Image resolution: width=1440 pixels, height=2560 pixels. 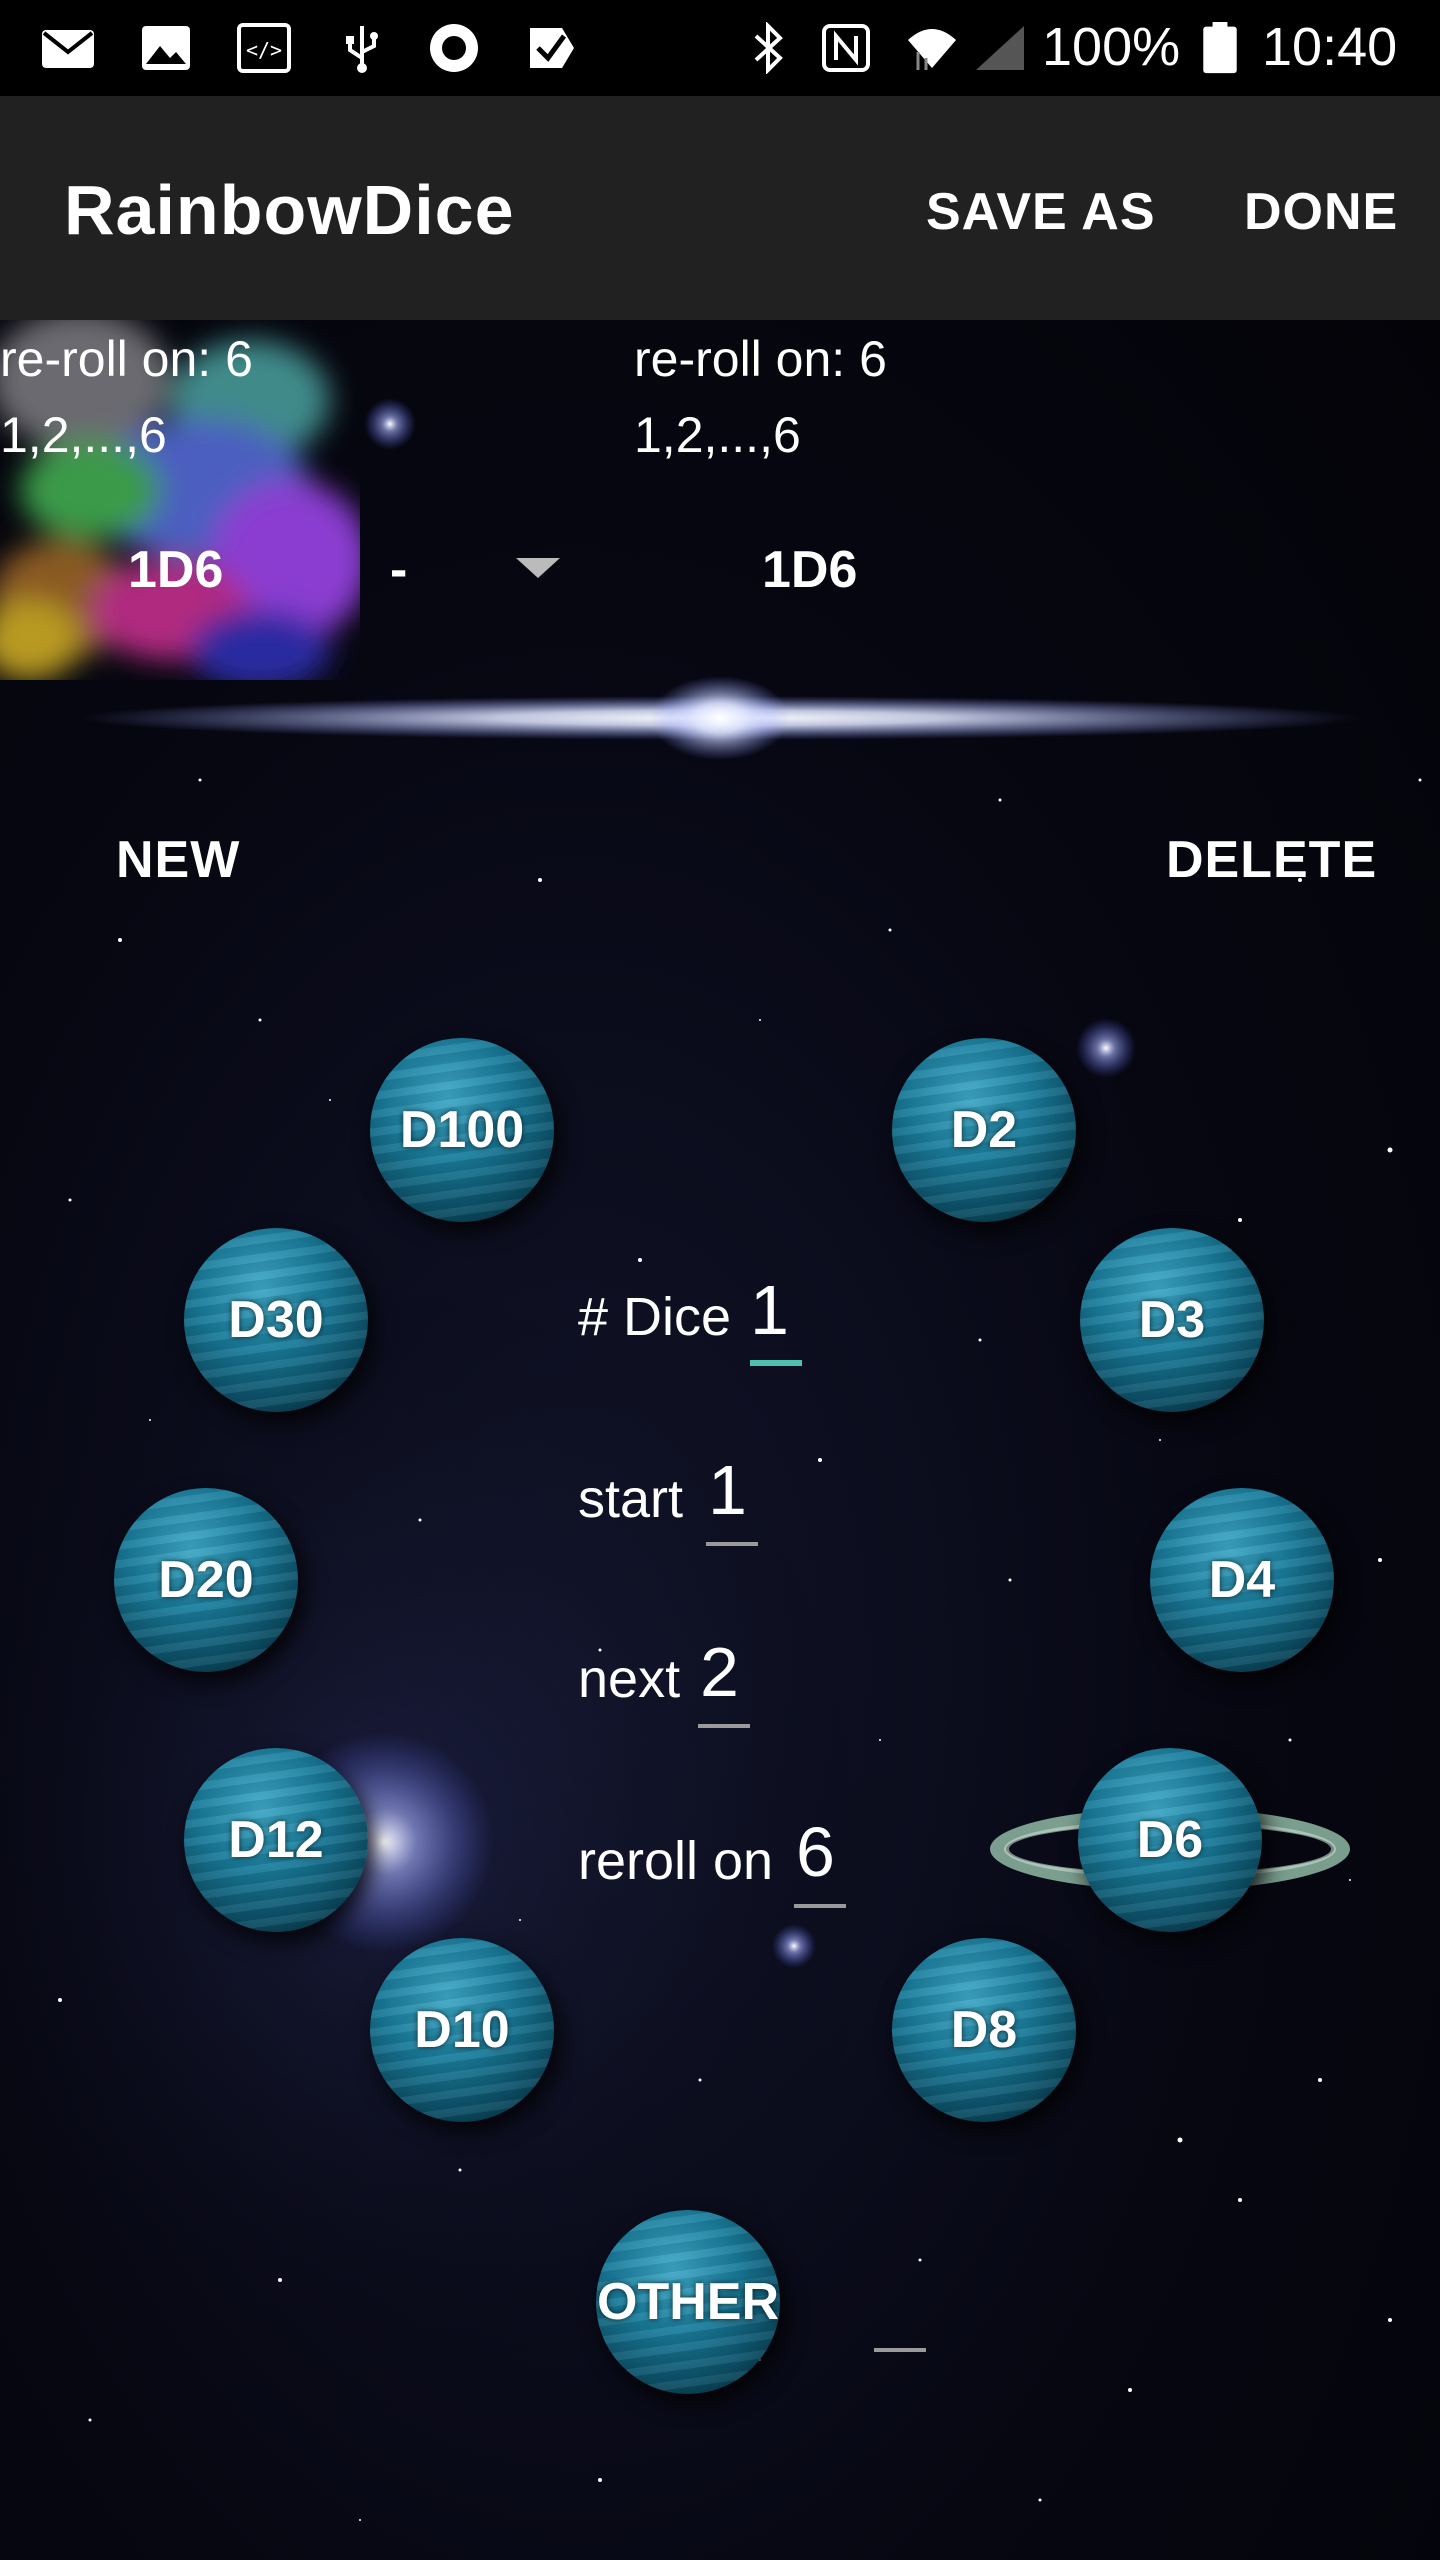 I want to click on check-icon, so click(x=552, y=48).